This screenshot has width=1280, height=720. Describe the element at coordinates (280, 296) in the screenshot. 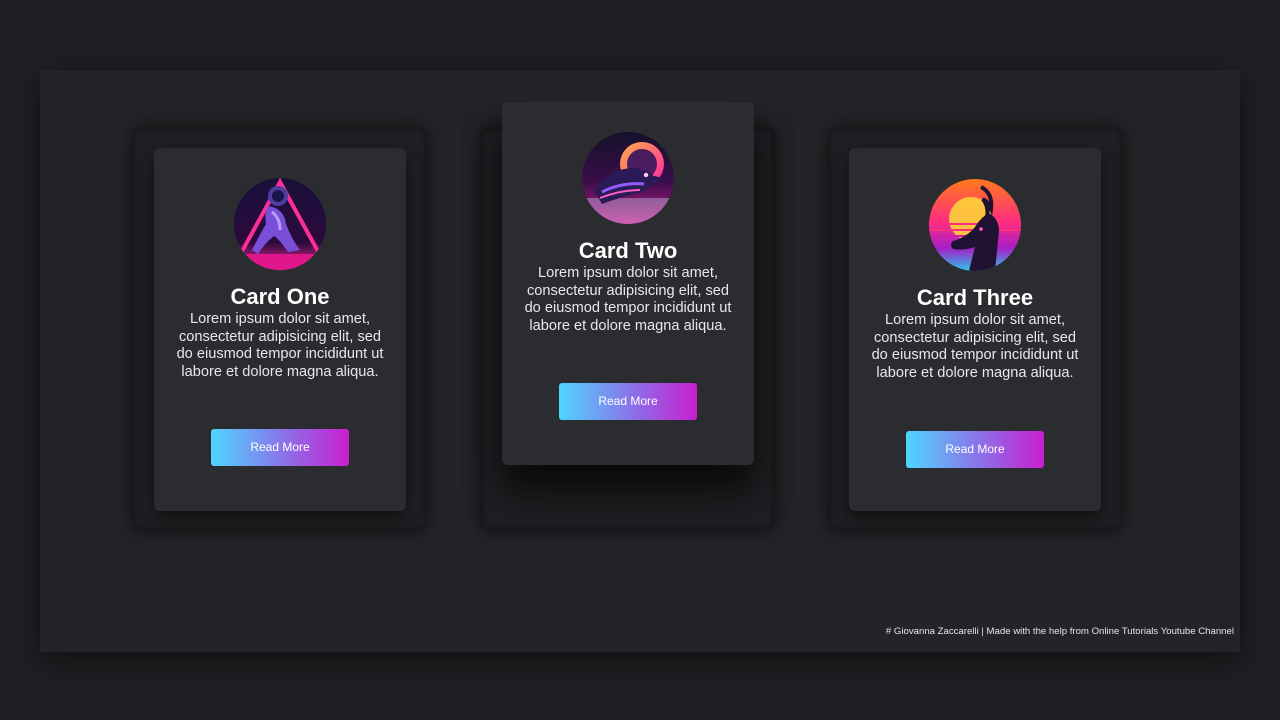

I see `card-title: Card One` at that location.